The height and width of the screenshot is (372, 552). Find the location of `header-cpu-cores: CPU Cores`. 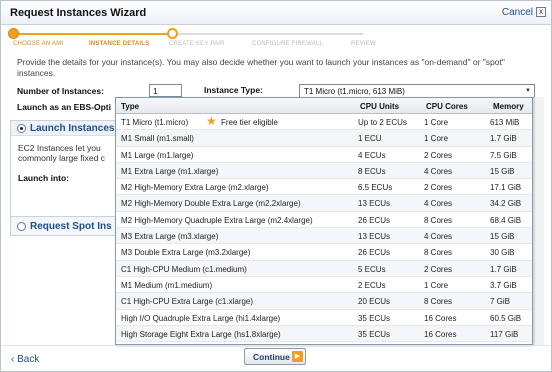

header-cpu-cores: CPU Cores is located at coordinates (447, 106).